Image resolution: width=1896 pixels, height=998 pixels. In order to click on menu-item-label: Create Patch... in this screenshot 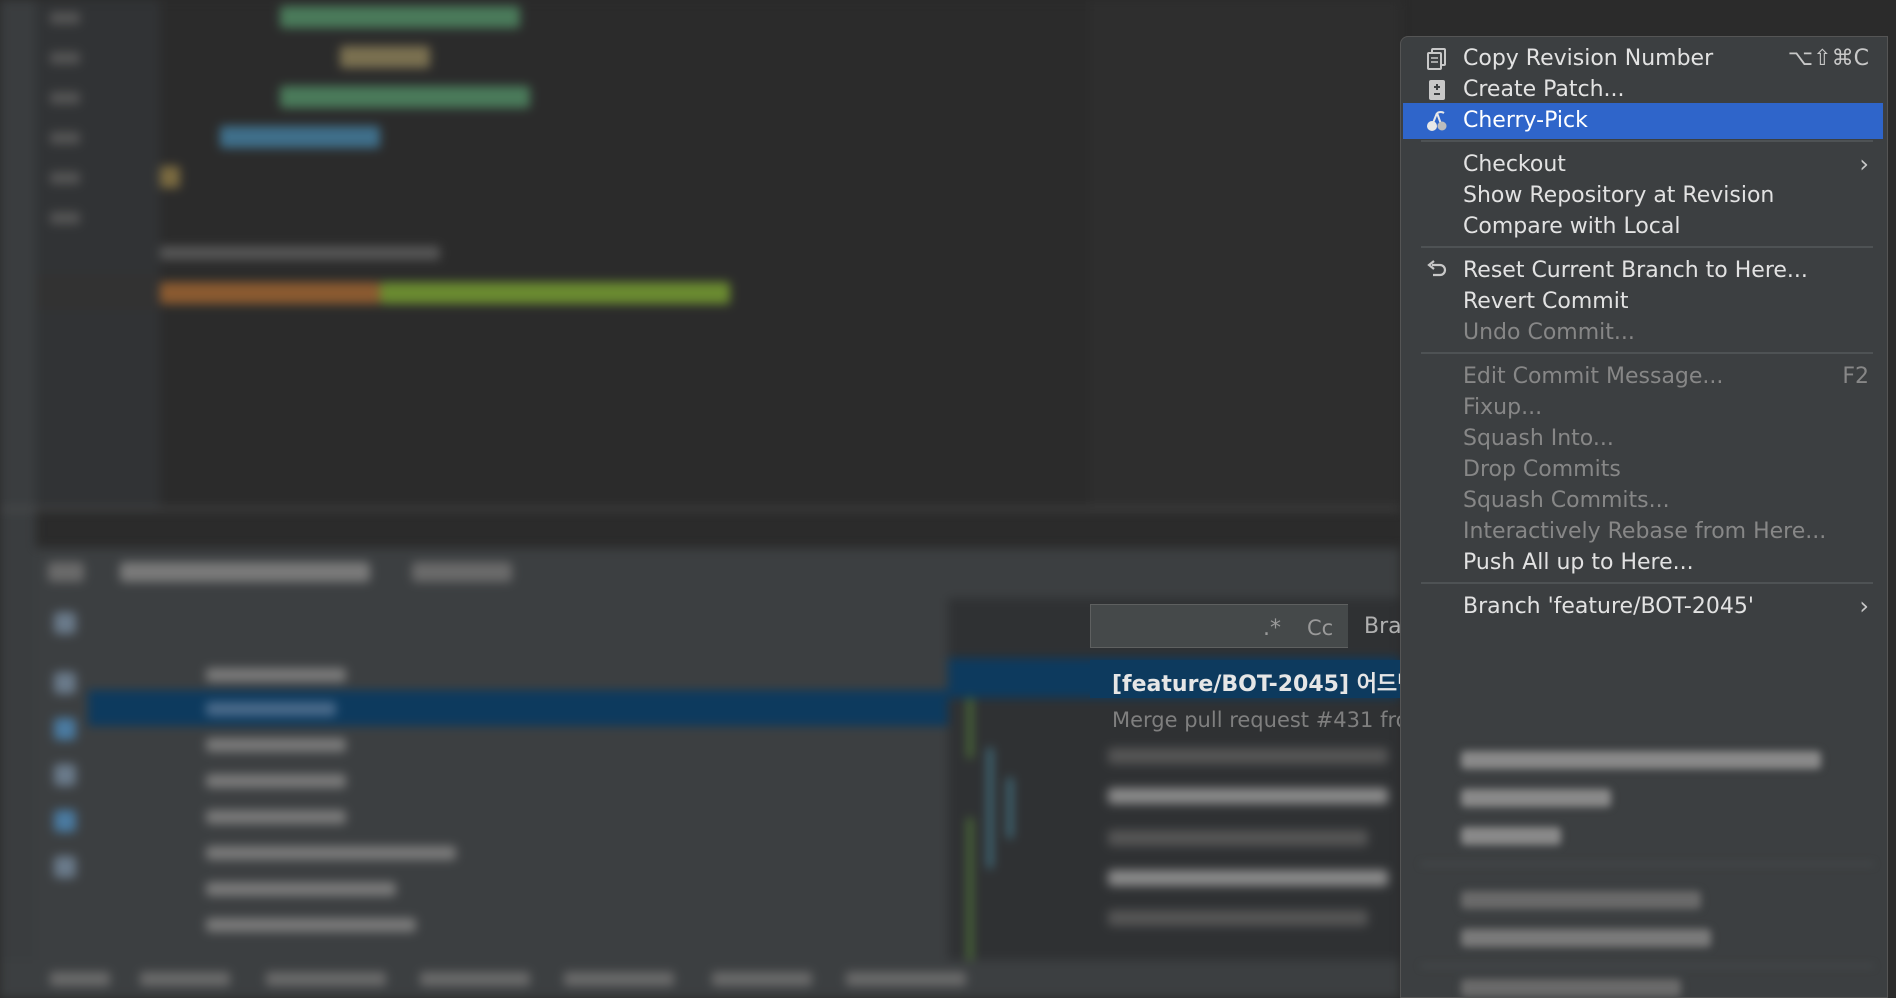, I will do `click(1544, 89)`.